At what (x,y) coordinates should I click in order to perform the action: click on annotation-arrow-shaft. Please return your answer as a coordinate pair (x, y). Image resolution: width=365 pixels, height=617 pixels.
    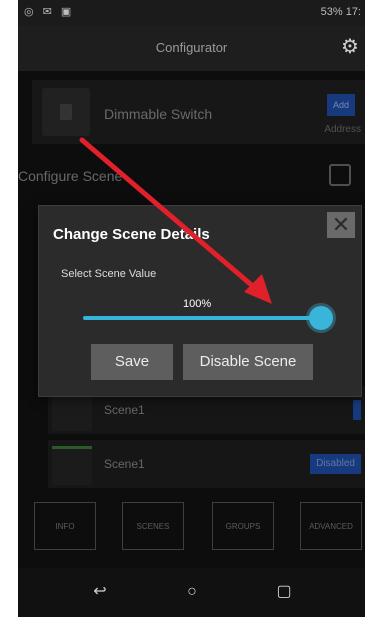
    Looking at the image, I should click on (172, 217).